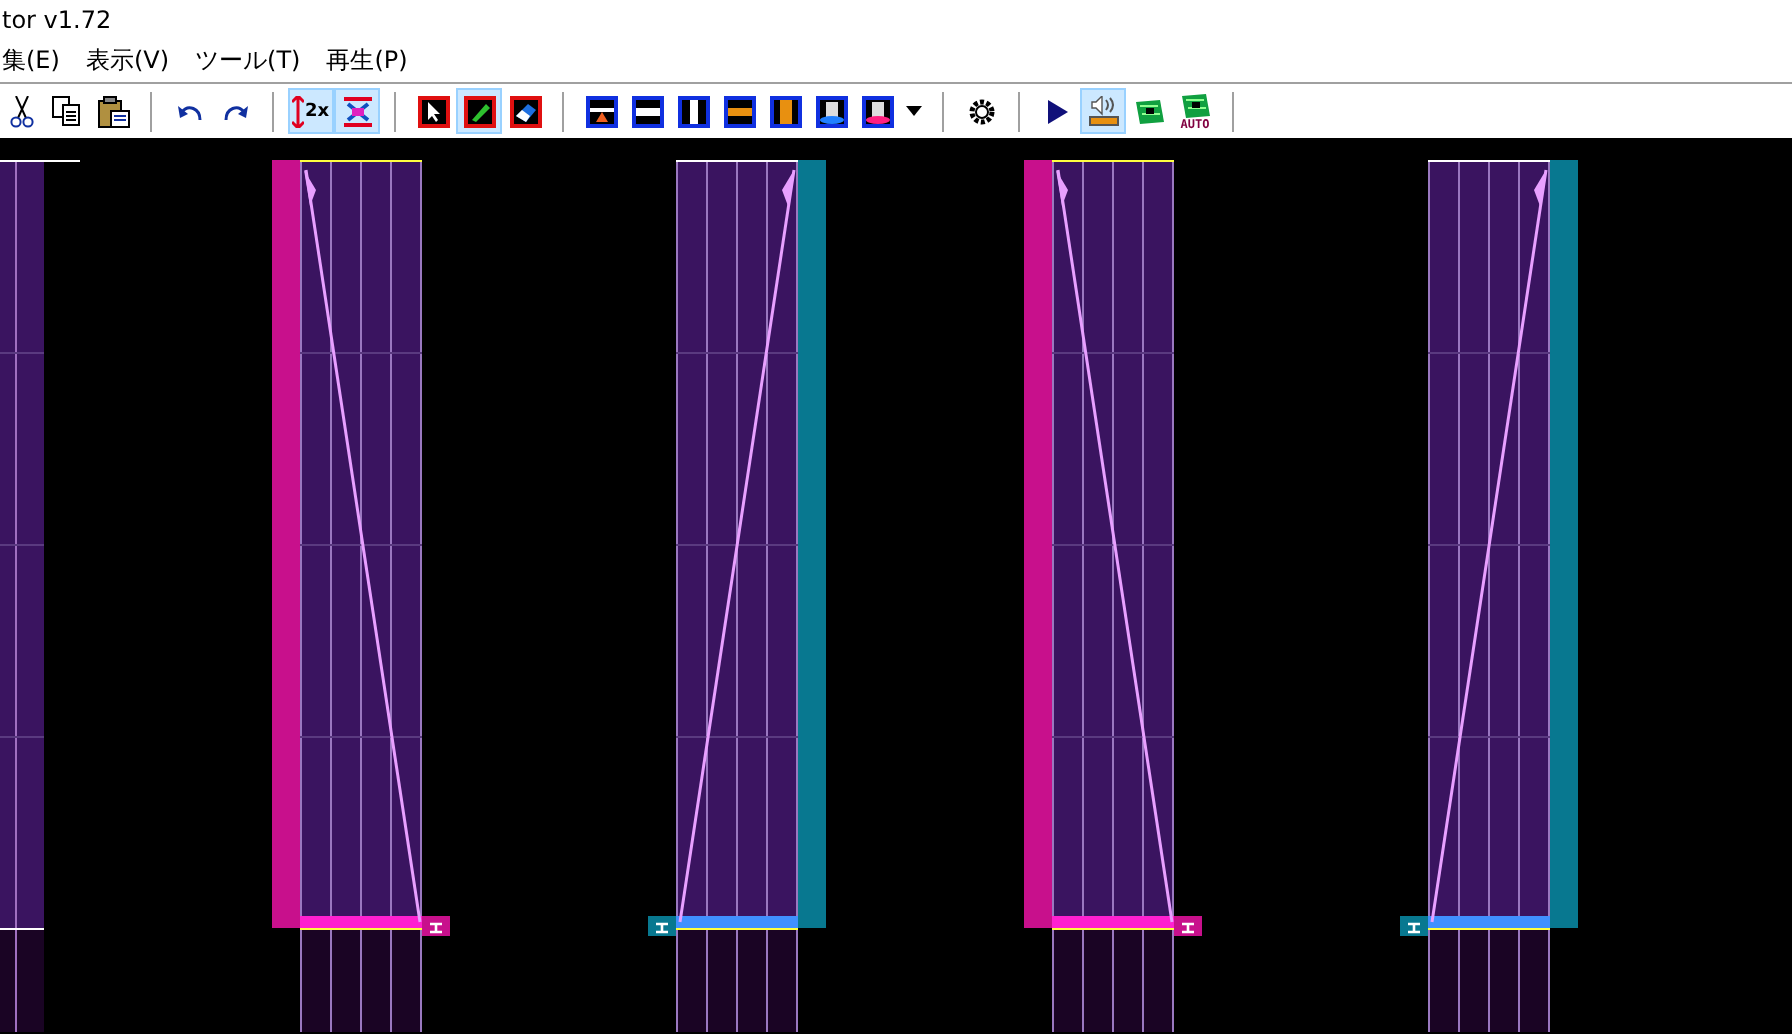 This screenshot has height=1034, width=1792. I want to click on redo-icon, so click(235, 111).